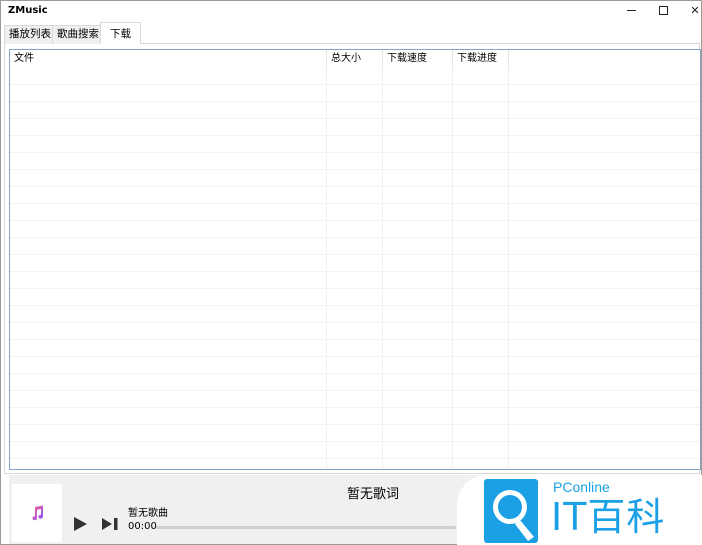 This screenshot has width=702, height=545. I want to click on music-note-icon, so click(38, 513).